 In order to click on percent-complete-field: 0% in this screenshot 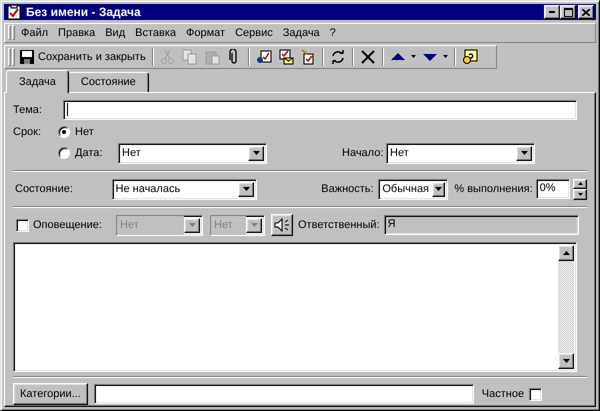, I will do `click(553, 189)`.